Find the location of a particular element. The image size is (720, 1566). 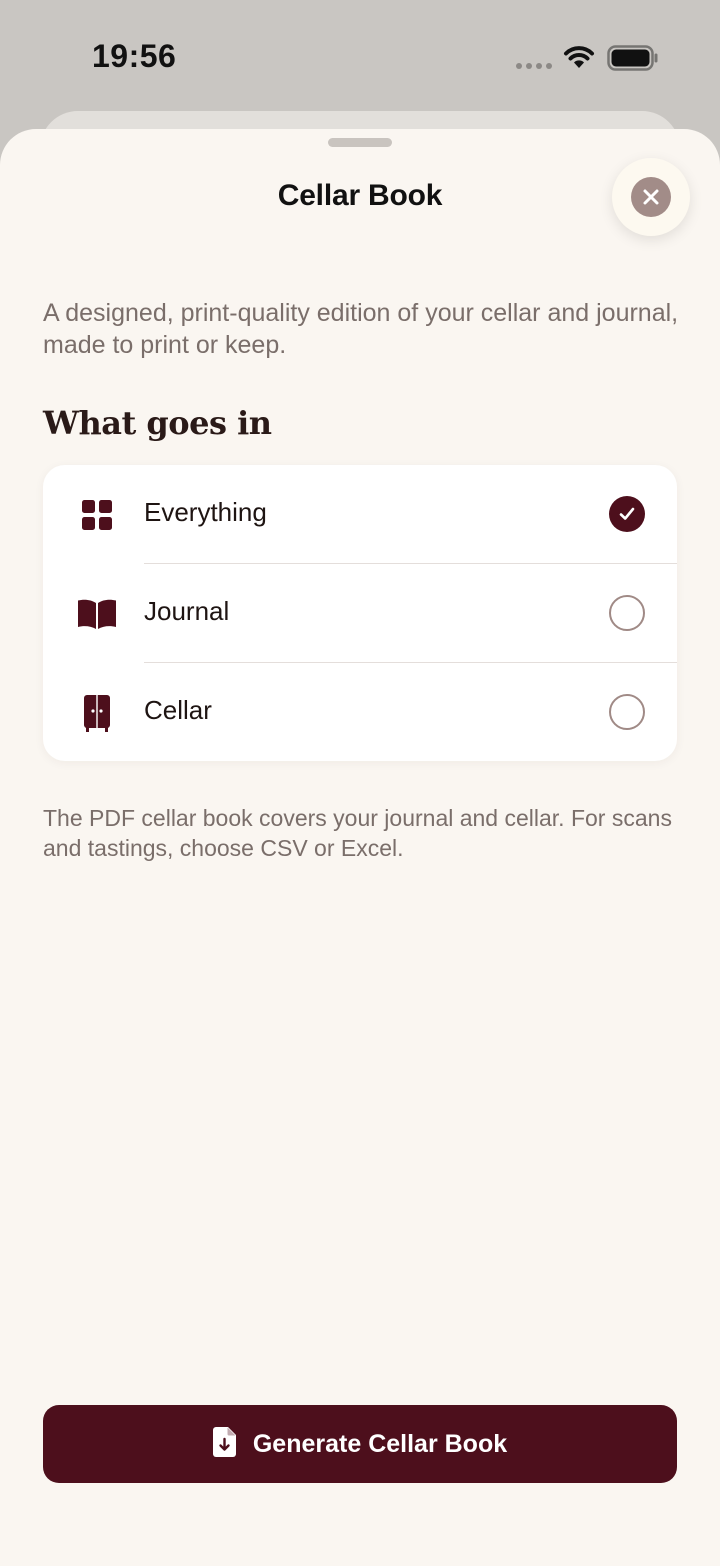

cellular-signal-icon is located at coordinates (534, 66).